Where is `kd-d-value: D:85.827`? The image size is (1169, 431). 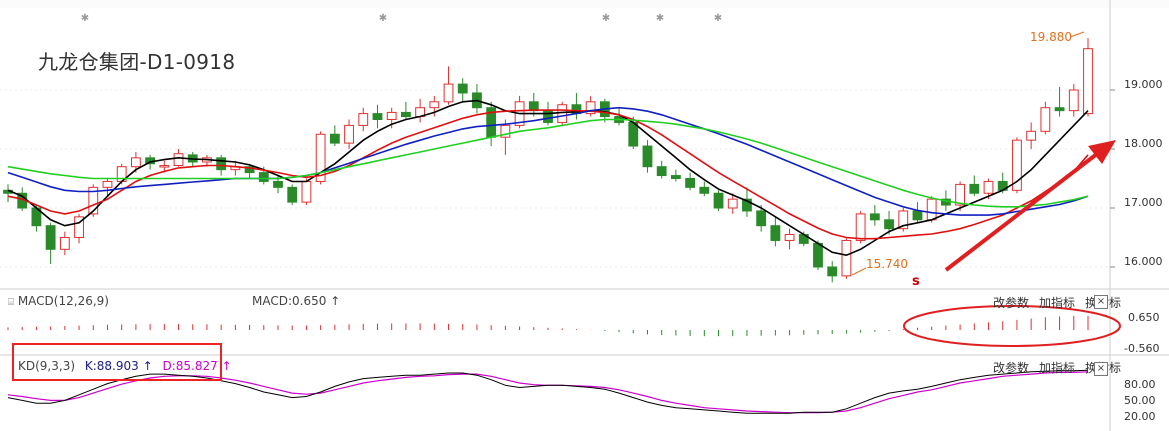
kd-d-value: D:85.827 is located at coordinates (190, 366).